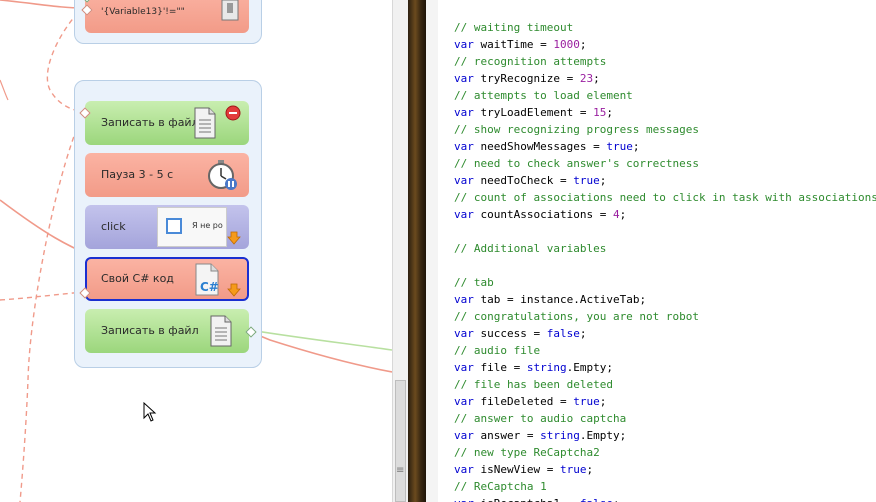 Image resolution: width=876 pixels, height=502 pixels. I want to click on code-line: var isNewView = true;, so click(665, 469).